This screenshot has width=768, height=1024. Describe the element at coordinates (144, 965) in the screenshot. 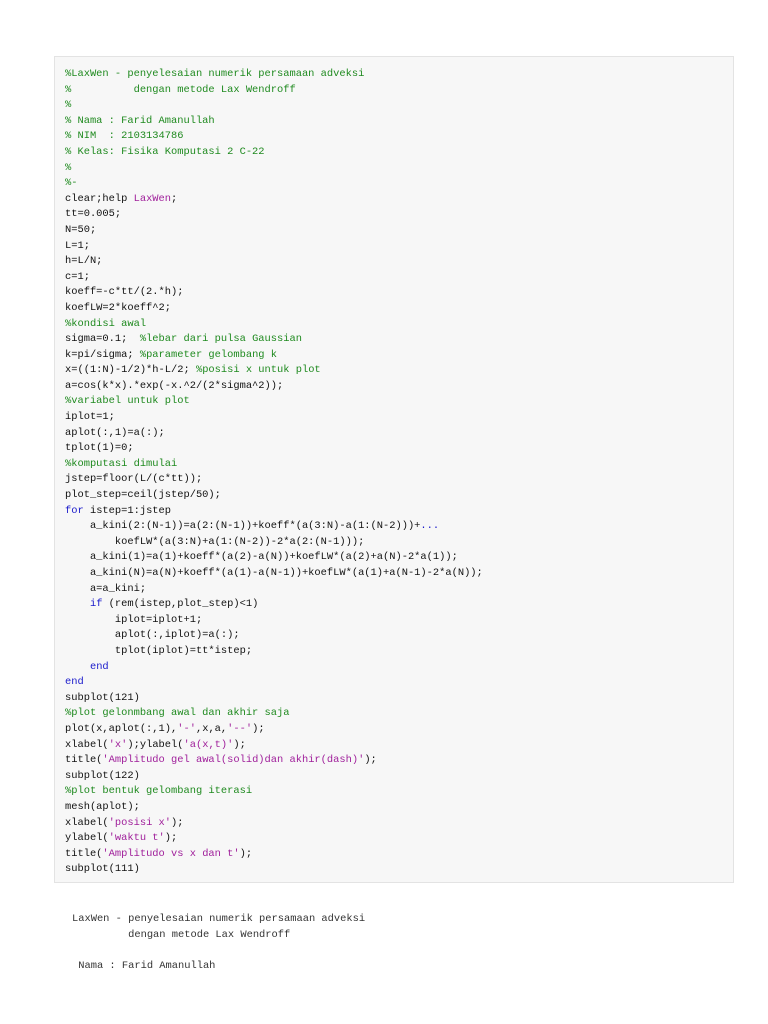

I see `output-line: Nama : Farid Amanullah` at that location.